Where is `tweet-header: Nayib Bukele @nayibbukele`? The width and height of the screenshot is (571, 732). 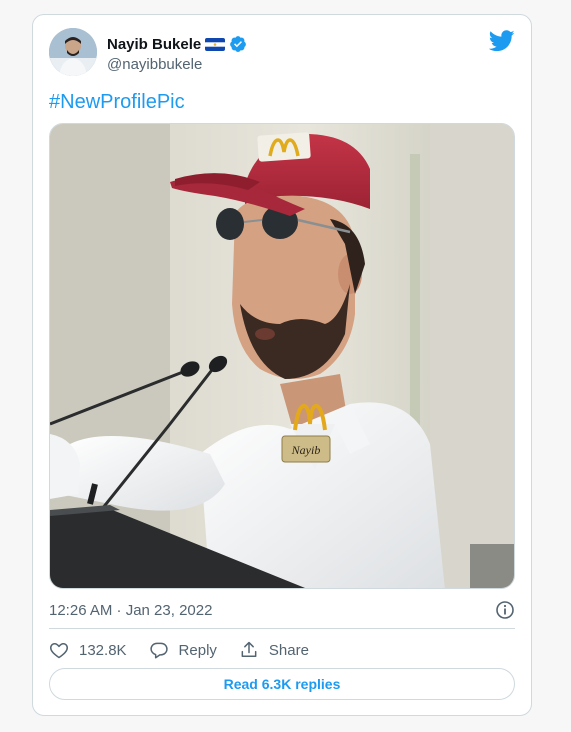 tweet-header: Nayib Bukele @nayibbukele is located at coordinates (282, 53).